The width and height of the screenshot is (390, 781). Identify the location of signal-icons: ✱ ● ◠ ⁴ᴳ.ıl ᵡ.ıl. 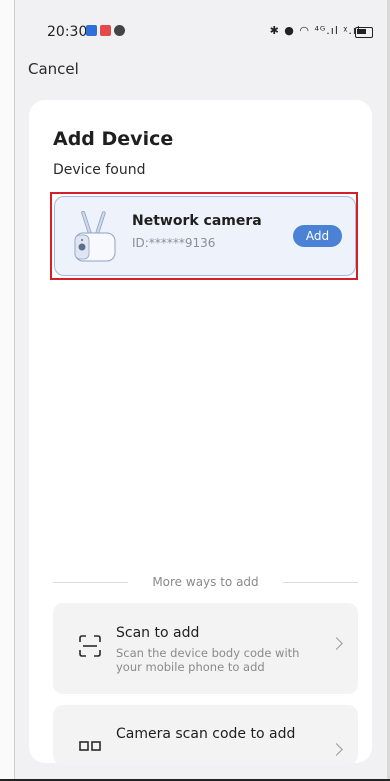
(315, 30).